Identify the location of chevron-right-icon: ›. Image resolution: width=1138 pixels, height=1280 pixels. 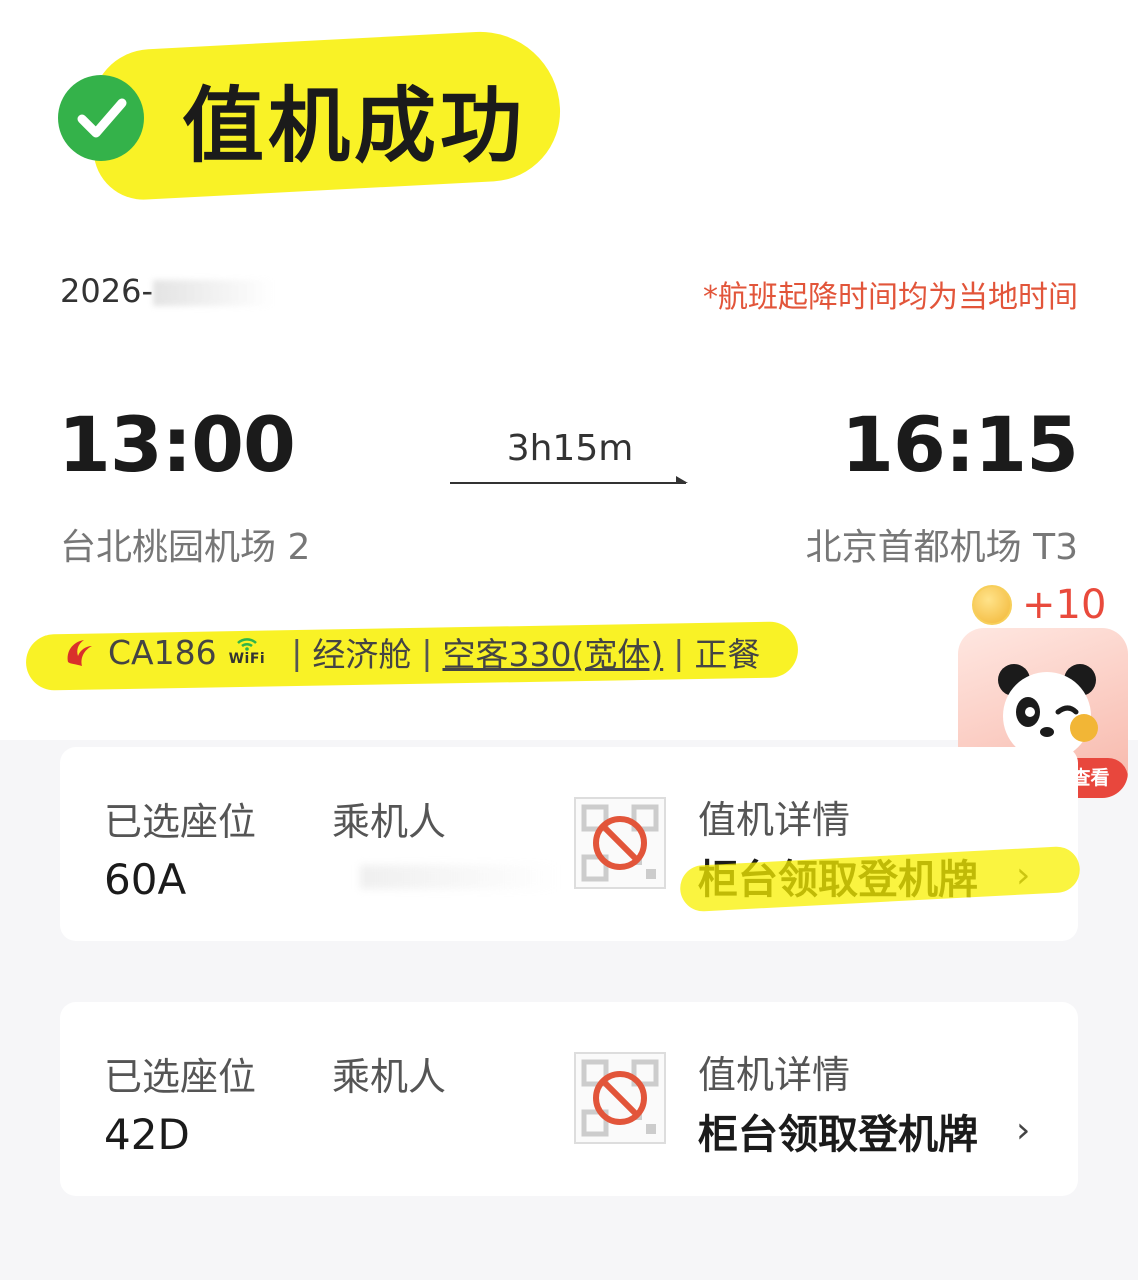
(1023, 1130).